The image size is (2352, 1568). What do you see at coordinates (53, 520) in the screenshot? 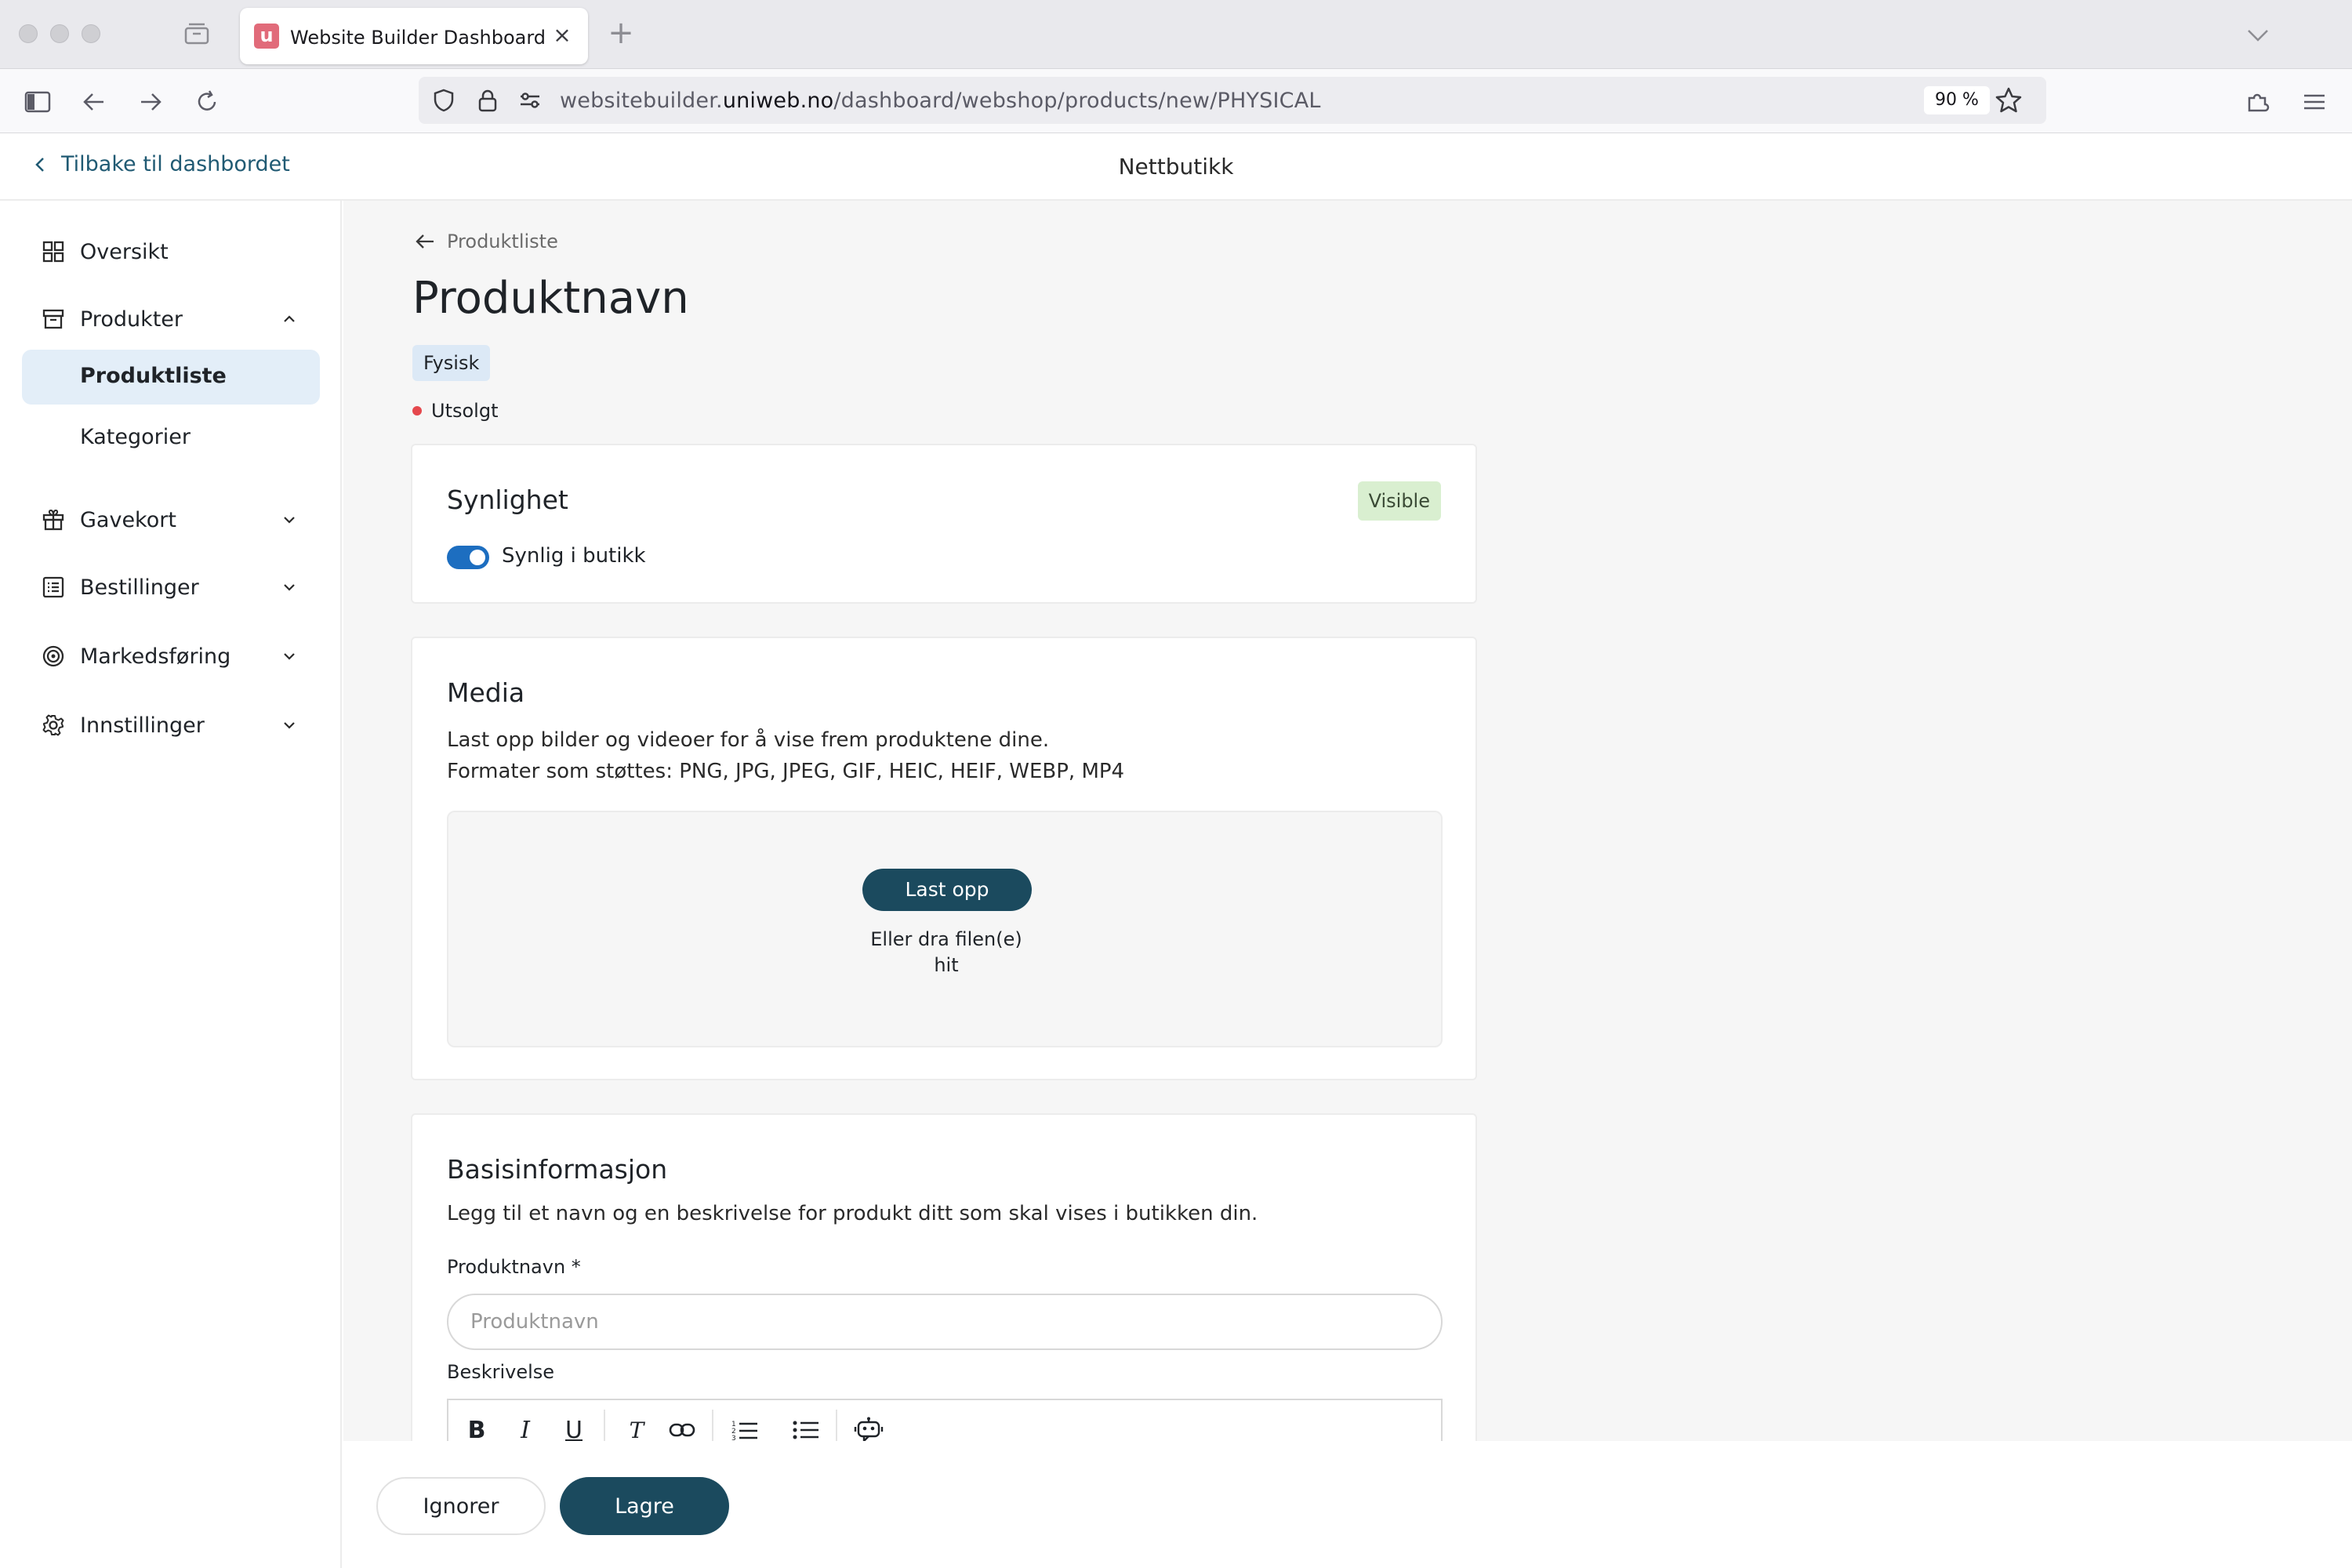
I see `gift-icon` at bounding box center [53, 520].